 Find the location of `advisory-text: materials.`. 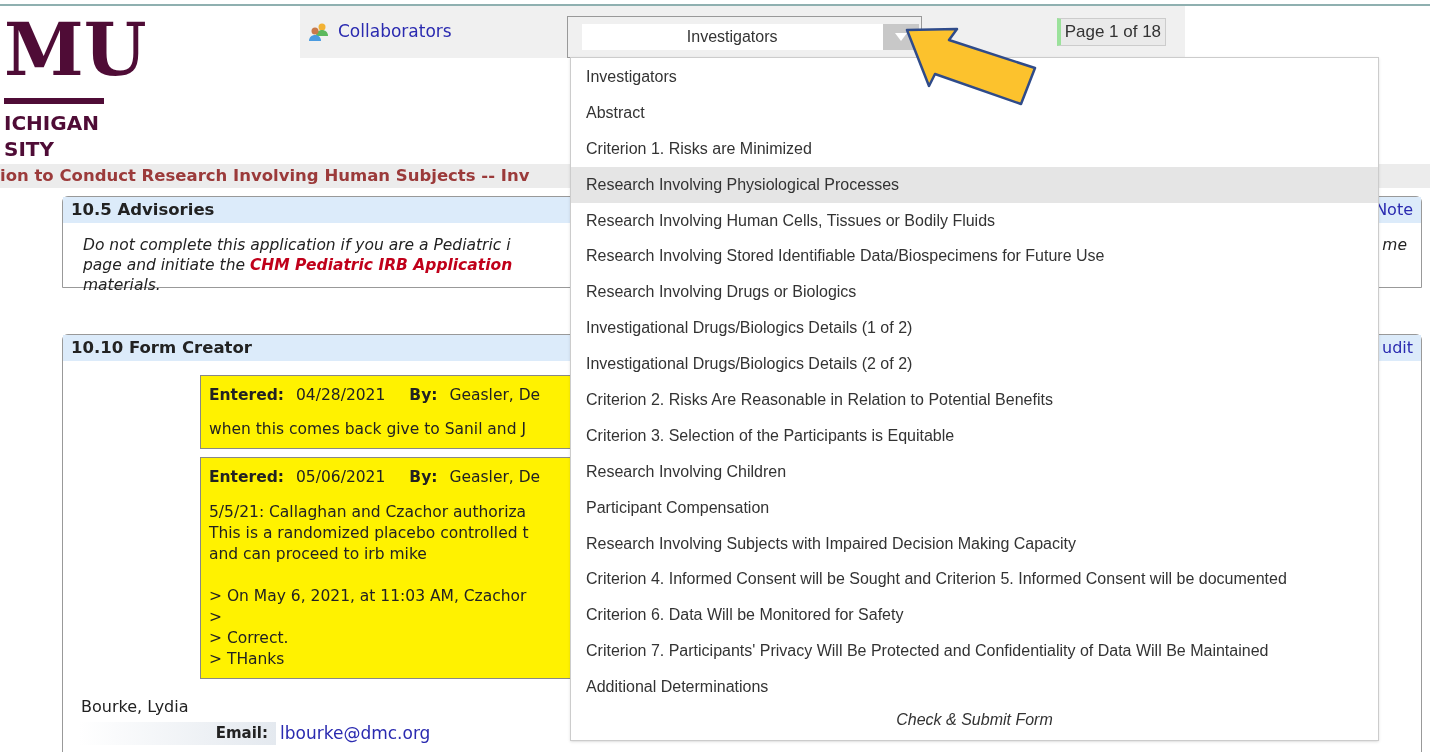

advisory-text: materials. is located at coordinates (122, 285).